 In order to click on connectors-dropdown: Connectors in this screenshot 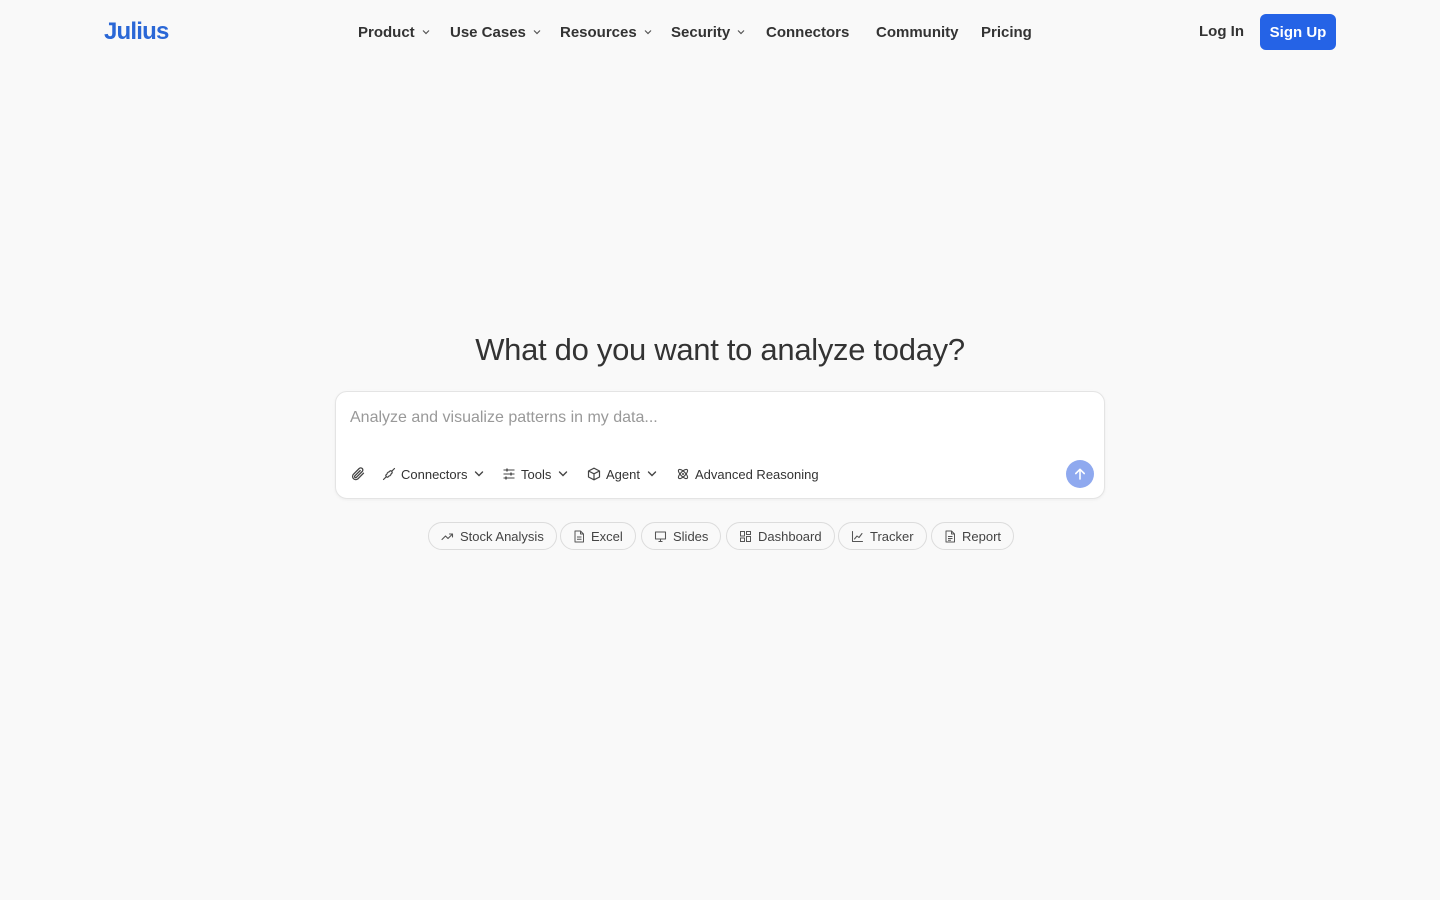, I will do `click(433, 474)`.